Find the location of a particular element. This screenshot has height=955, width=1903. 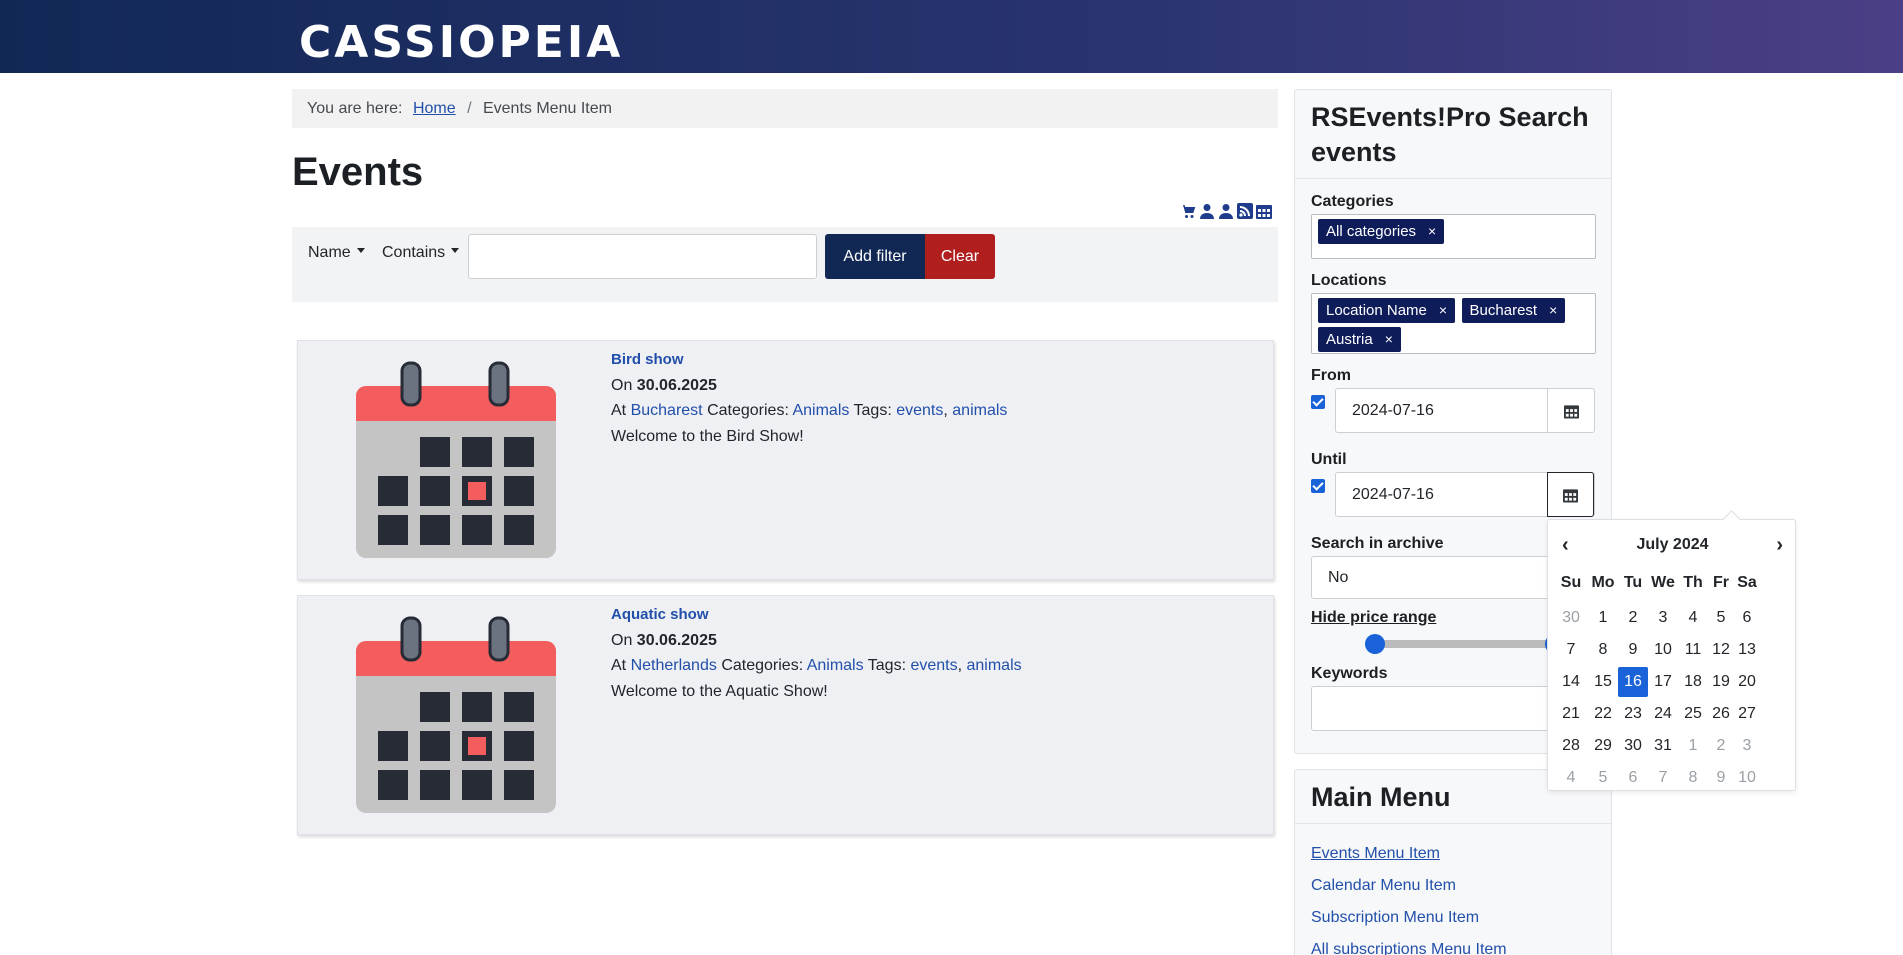

menu-item-subscription: Subscription Menu Item is located at coordinates (1395, 917).